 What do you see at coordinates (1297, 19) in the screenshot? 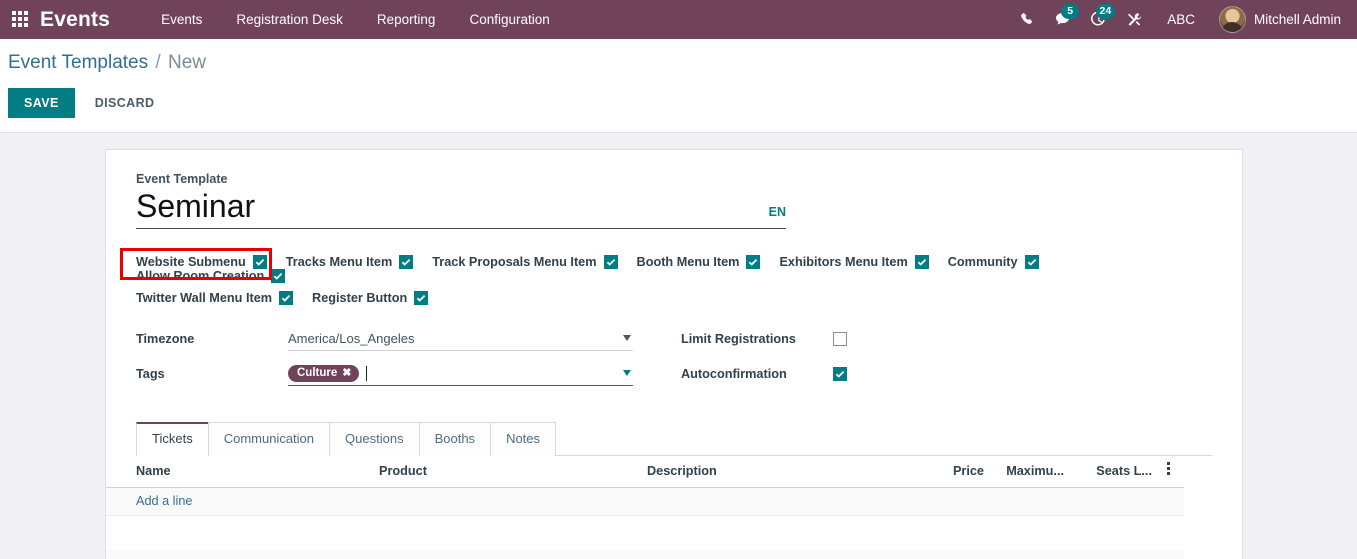
I see `user-name: Mitchell Admin` at bounding box center [1297, 19].